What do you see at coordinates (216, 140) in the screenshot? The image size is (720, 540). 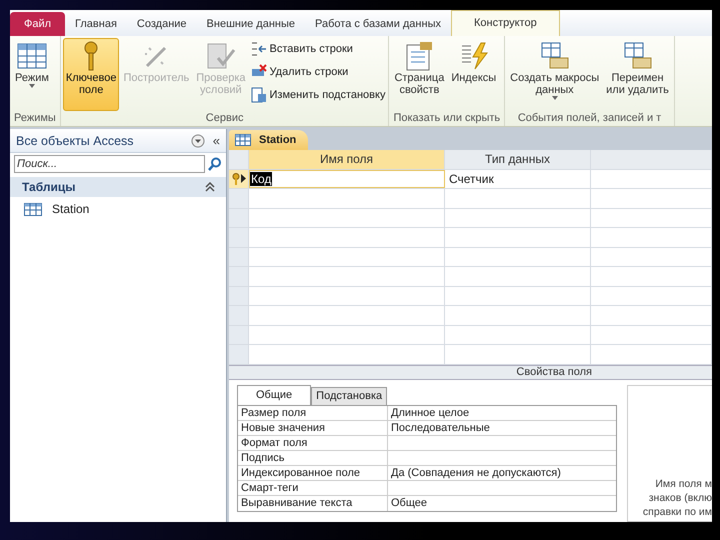 I see `collapse-button: «` at bounding box center [216, 140].